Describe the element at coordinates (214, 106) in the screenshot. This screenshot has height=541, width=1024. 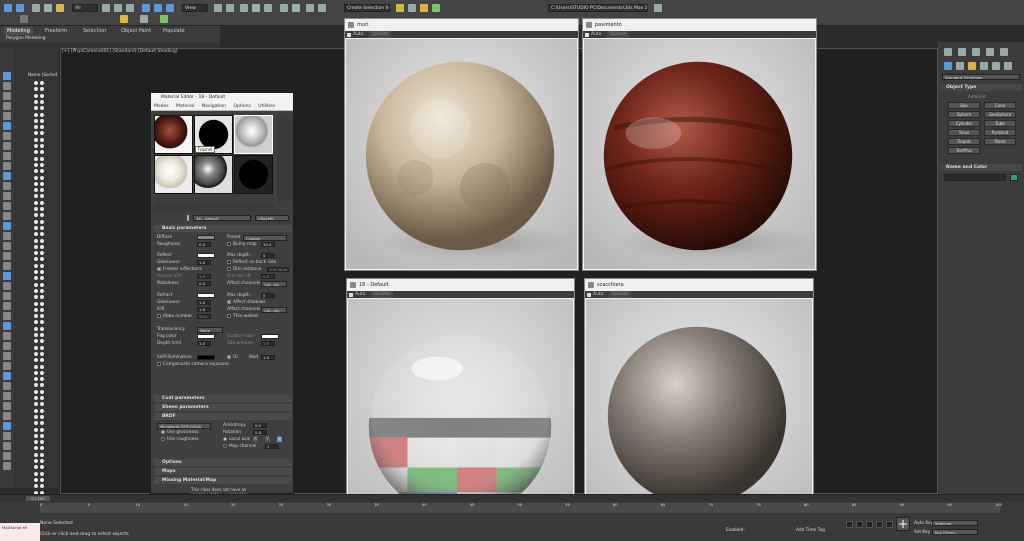
I see `menu-navigation: Navigation` at that location.